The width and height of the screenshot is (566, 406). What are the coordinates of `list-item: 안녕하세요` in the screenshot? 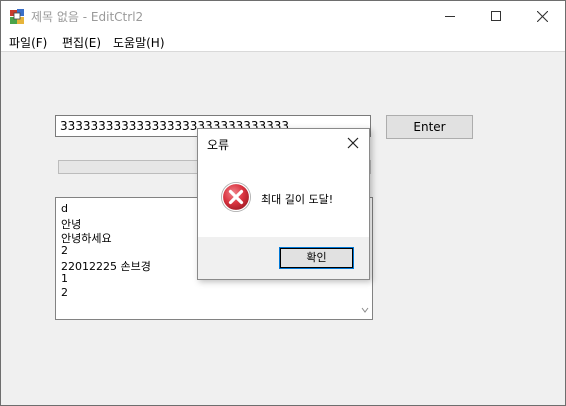 It's located at (86, 238).